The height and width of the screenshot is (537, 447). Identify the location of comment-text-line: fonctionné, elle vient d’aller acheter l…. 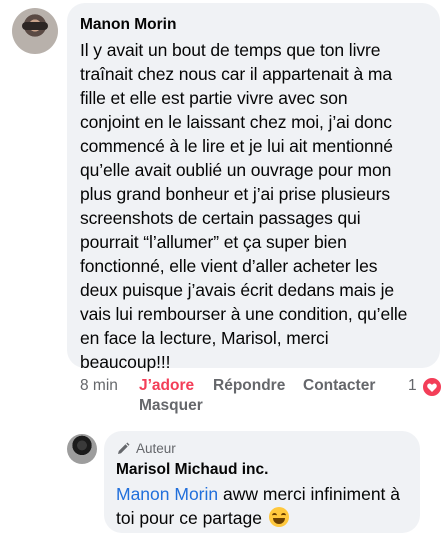
(229, 266).